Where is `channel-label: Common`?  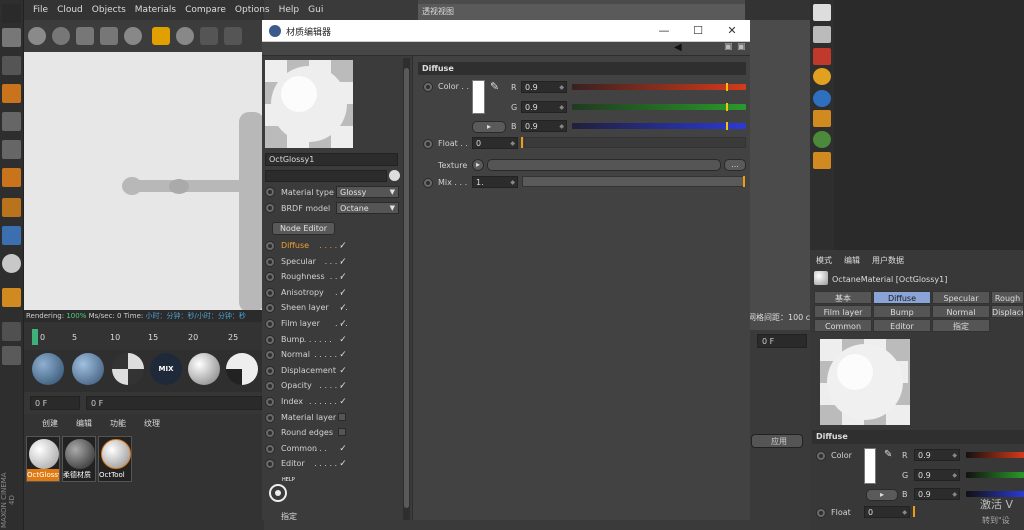
channel-label: Common is located at coordinates (299, 448).